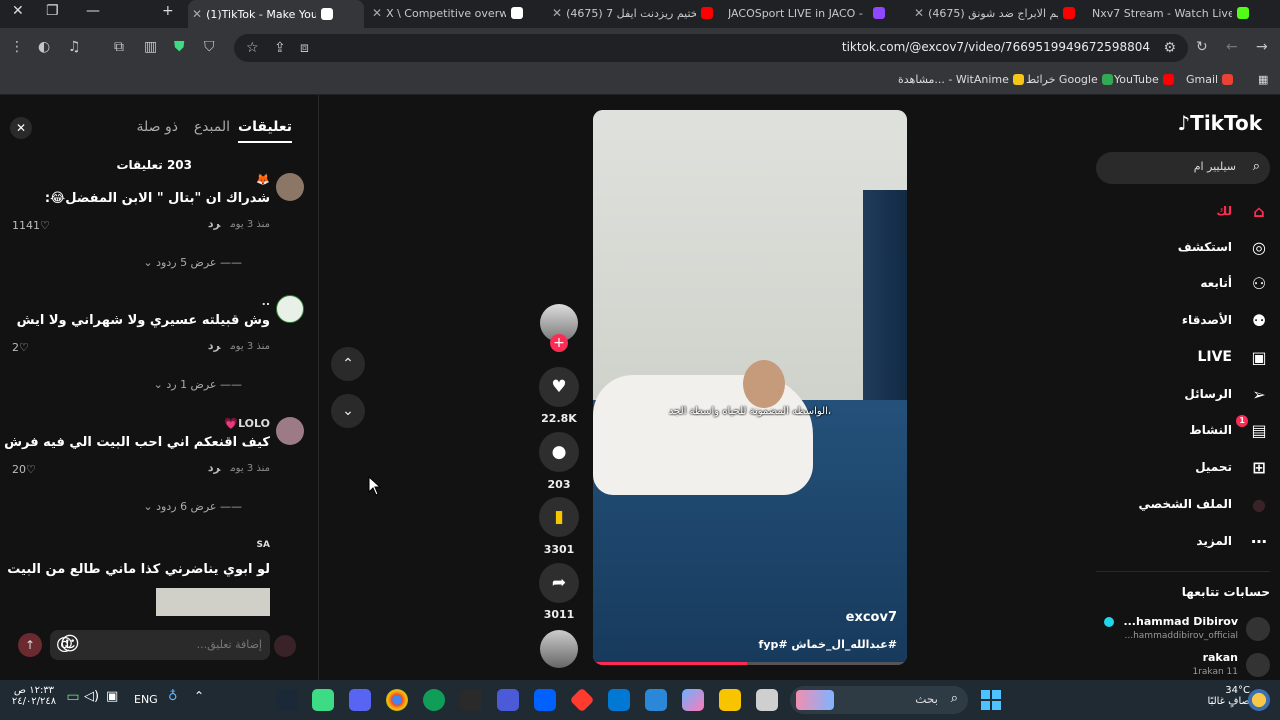  Describe the element at coordinates (74, 47) in the screenshot. I see `media-icon: ♫` at that location.